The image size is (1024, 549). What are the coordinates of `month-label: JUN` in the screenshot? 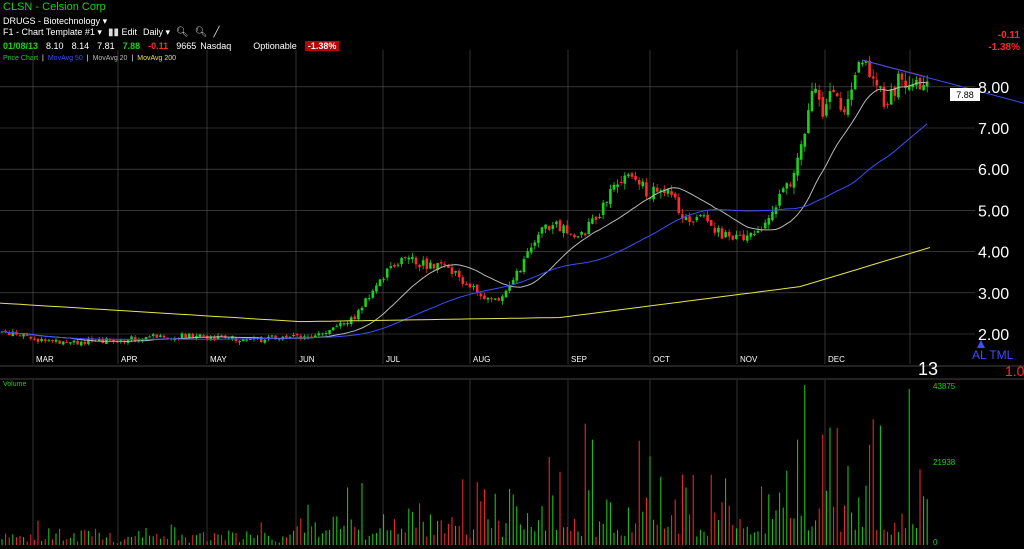 It's located at (307, 359).